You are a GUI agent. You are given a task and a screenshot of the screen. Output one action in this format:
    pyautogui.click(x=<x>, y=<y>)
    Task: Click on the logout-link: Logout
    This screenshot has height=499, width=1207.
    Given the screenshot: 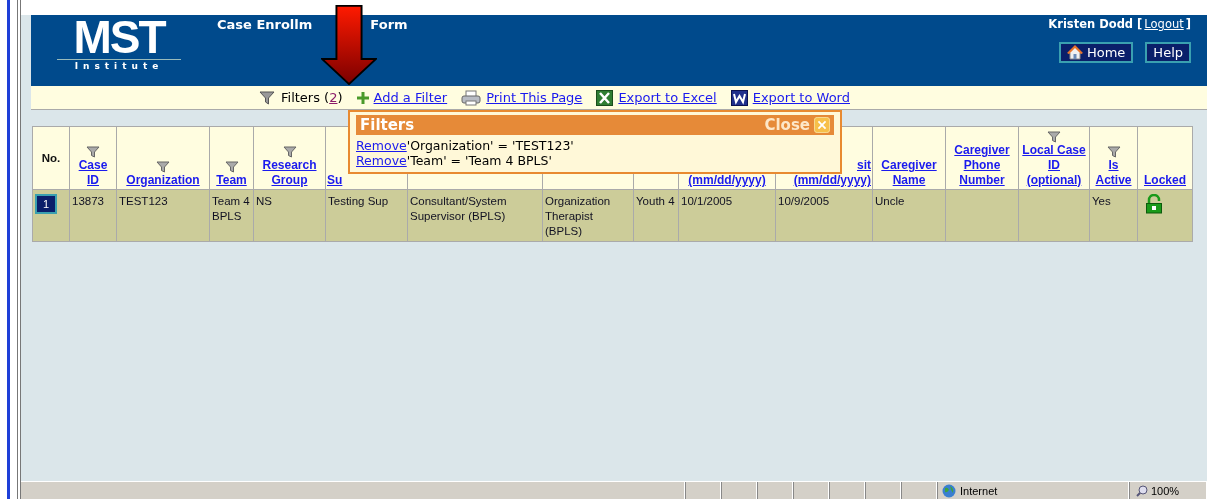 What is the action you would take?
    pyautogui.click(x=1164, y=24)
    